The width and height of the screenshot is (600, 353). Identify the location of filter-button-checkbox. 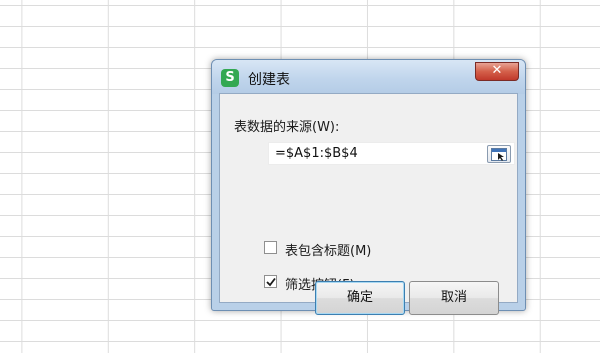
(270, 281).